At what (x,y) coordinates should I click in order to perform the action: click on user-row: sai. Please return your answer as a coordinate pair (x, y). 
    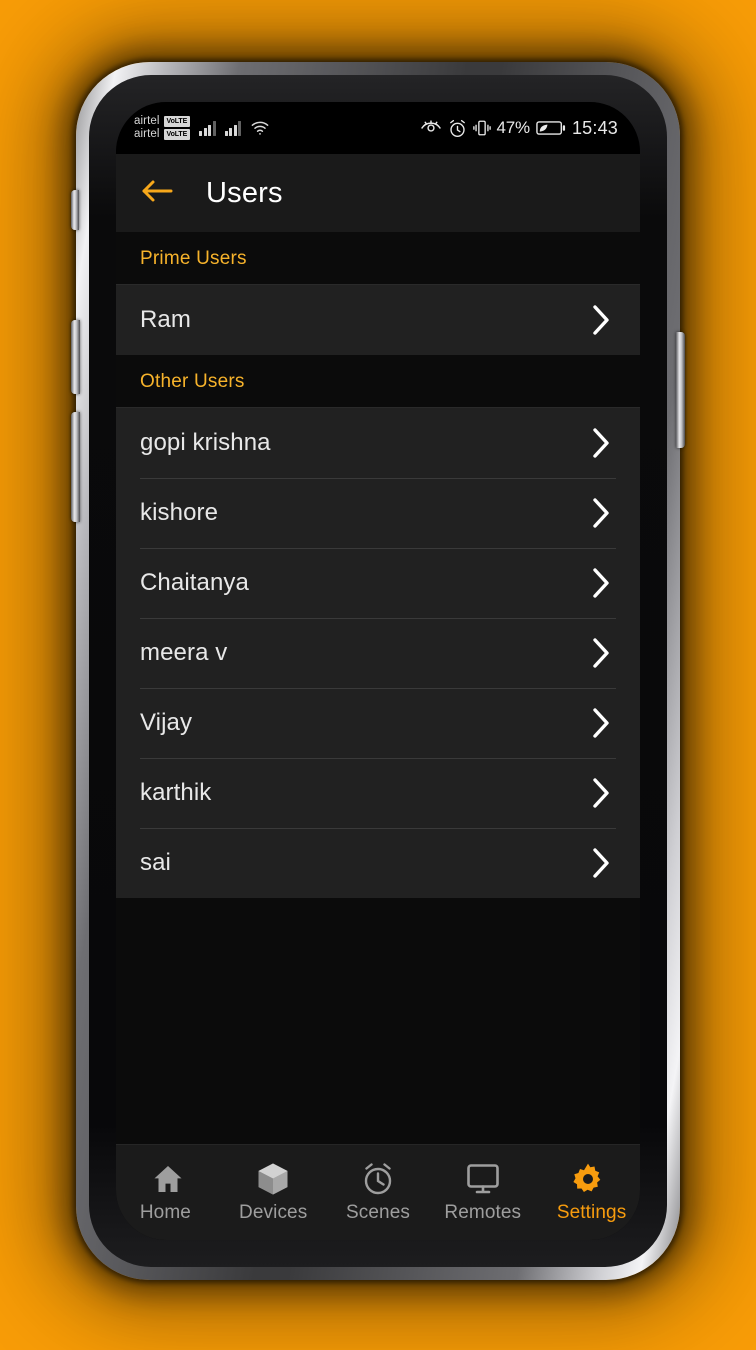
    Looking at the image, I should click on (378, 863).